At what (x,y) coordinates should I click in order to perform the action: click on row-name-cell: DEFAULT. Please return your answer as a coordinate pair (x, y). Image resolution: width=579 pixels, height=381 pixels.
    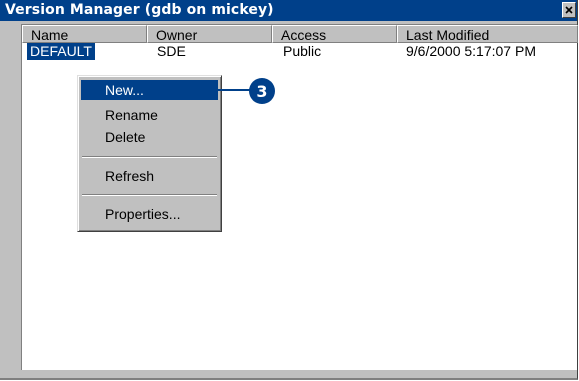
    Looking at the image, I should click on (61, 51).